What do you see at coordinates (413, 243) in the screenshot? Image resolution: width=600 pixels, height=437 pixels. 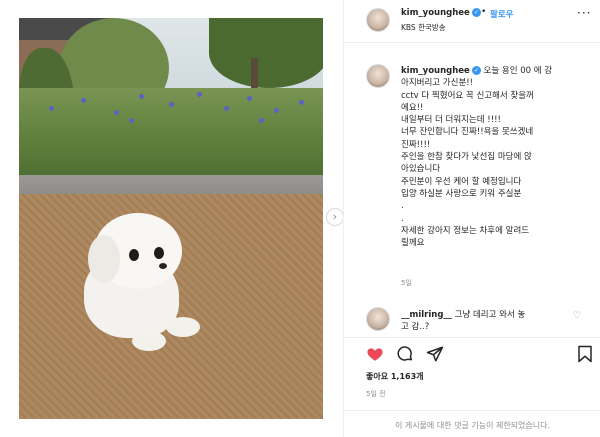 I see `caption-line: 릴께요` at bounding box center [413, 243].